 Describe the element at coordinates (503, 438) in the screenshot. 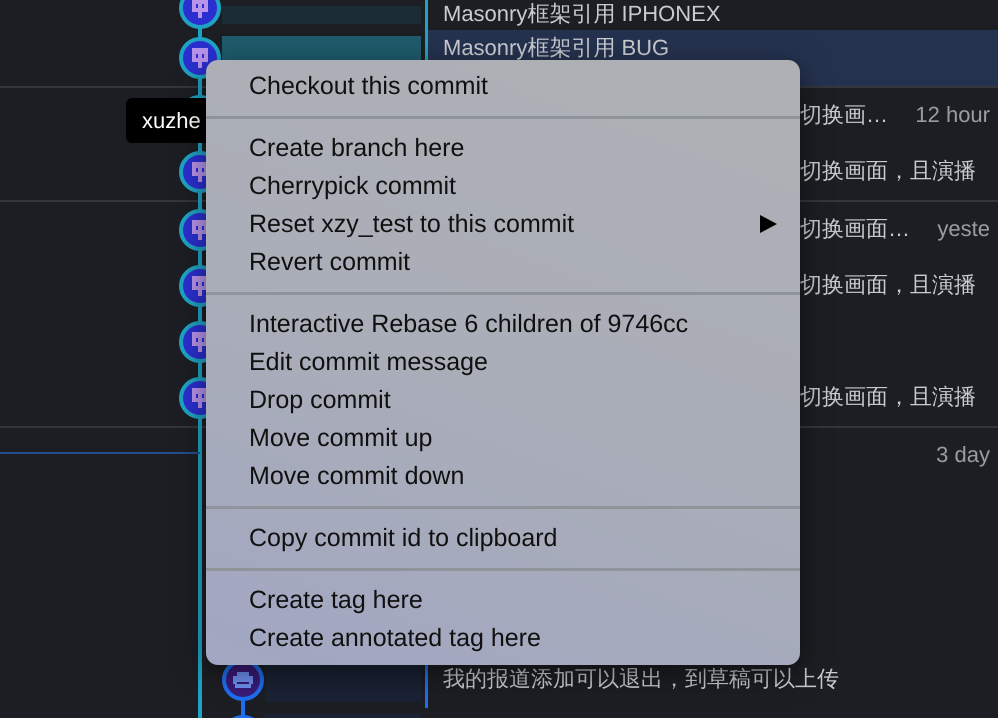

I see `menu-item: Move commit up` at that location.